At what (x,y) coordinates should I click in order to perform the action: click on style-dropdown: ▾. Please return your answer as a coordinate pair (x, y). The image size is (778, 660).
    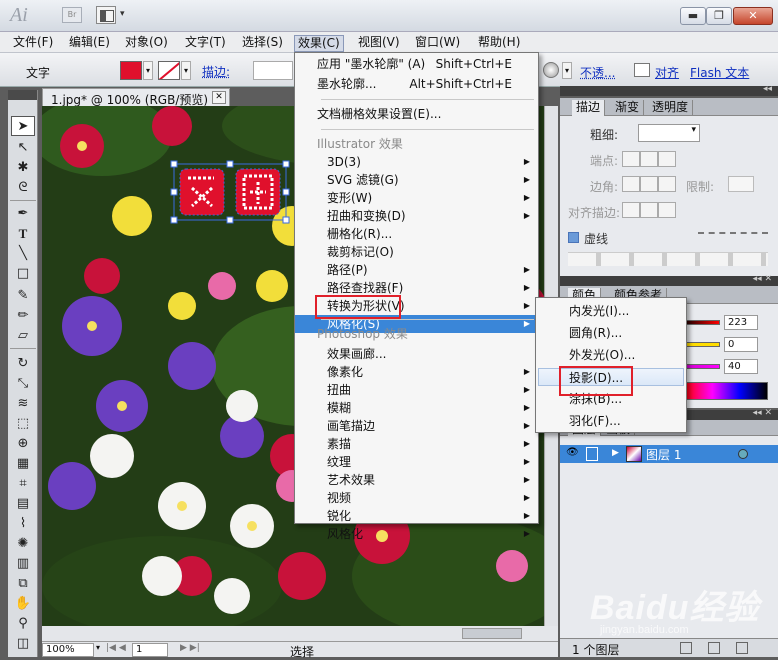
    Looking at the image, I should click on (567, 70).